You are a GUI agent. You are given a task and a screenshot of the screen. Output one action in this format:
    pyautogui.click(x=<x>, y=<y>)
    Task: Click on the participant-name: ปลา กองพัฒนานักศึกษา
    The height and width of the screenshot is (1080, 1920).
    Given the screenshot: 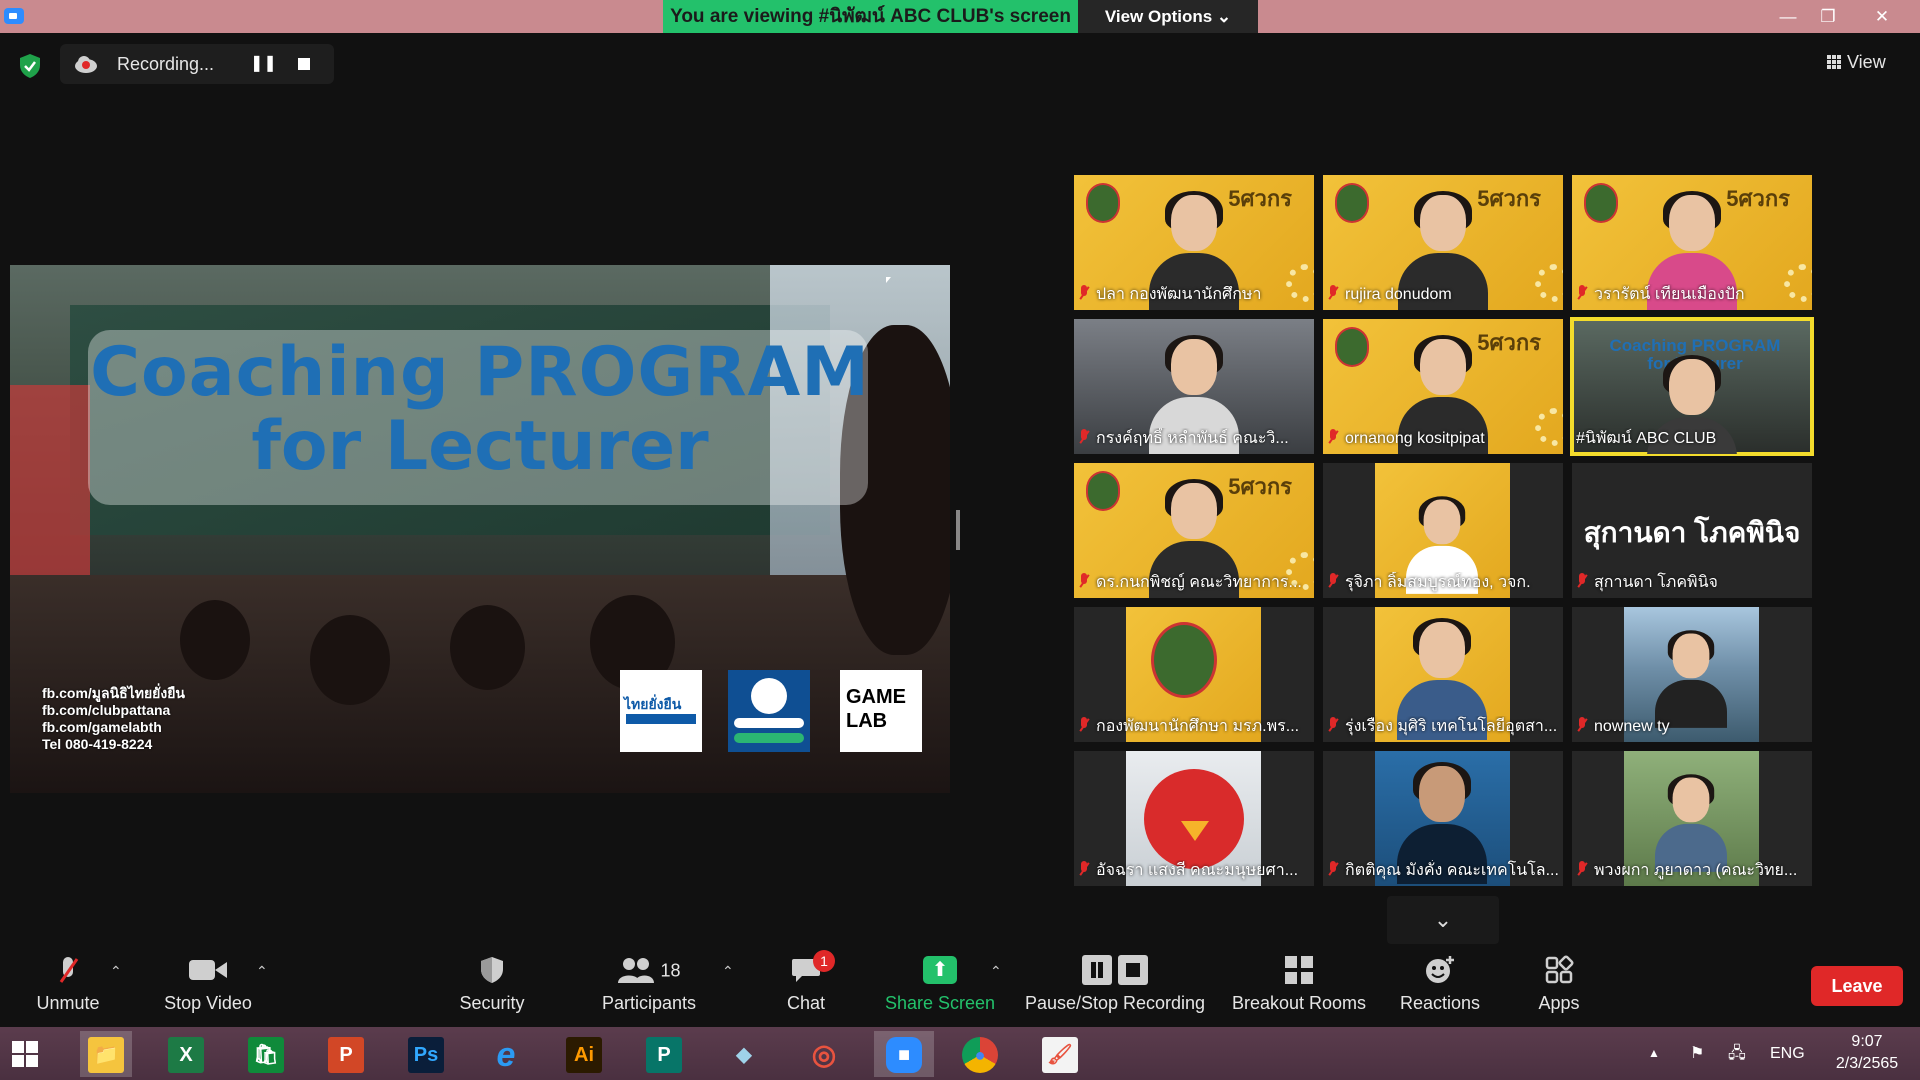 What is the action you would take?
    pyautogui.click(x=1194, y=295)
    